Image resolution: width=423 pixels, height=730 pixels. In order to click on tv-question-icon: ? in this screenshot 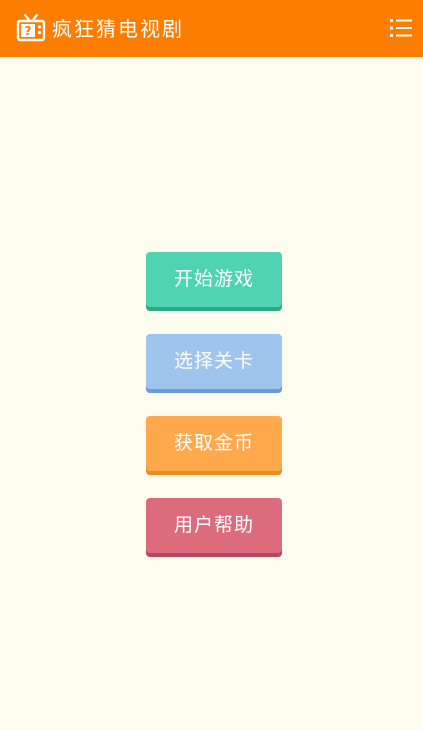, I will do `click(31, 27)`.